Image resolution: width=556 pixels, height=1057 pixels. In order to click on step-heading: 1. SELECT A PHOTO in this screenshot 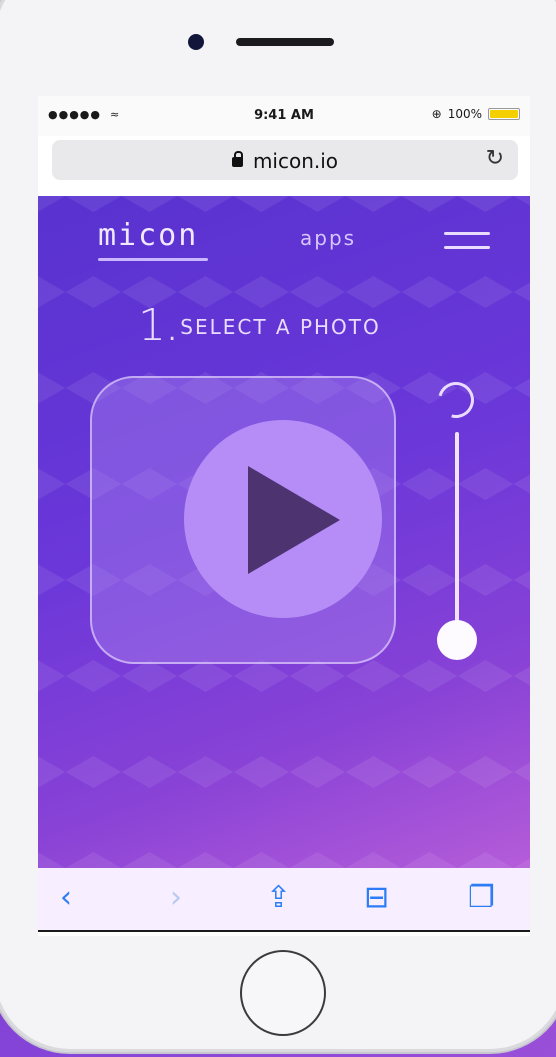, I will do `click(259, 325)`.